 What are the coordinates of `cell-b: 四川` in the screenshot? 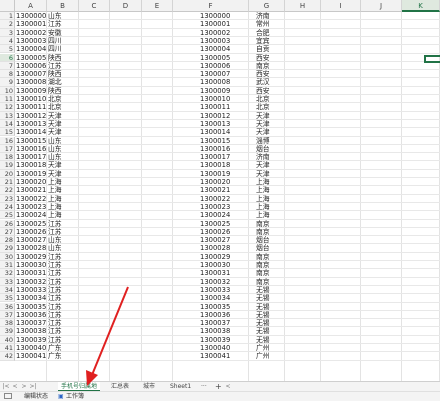 It's located at (55, 41).